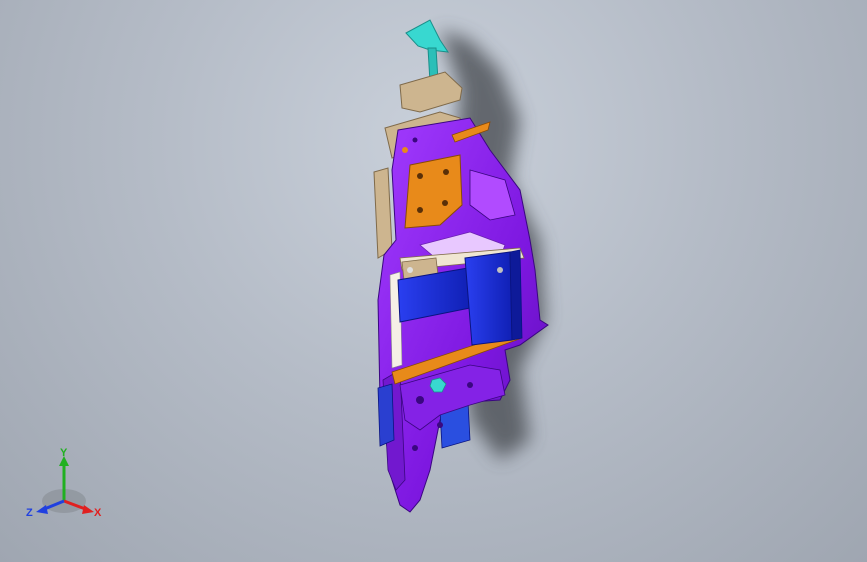 The height and width of the screenshot is (562, 867). Describe the element at coordinates (64, 483) in the screenshot. I see `coordinate-triad: Y X Z` at that location.